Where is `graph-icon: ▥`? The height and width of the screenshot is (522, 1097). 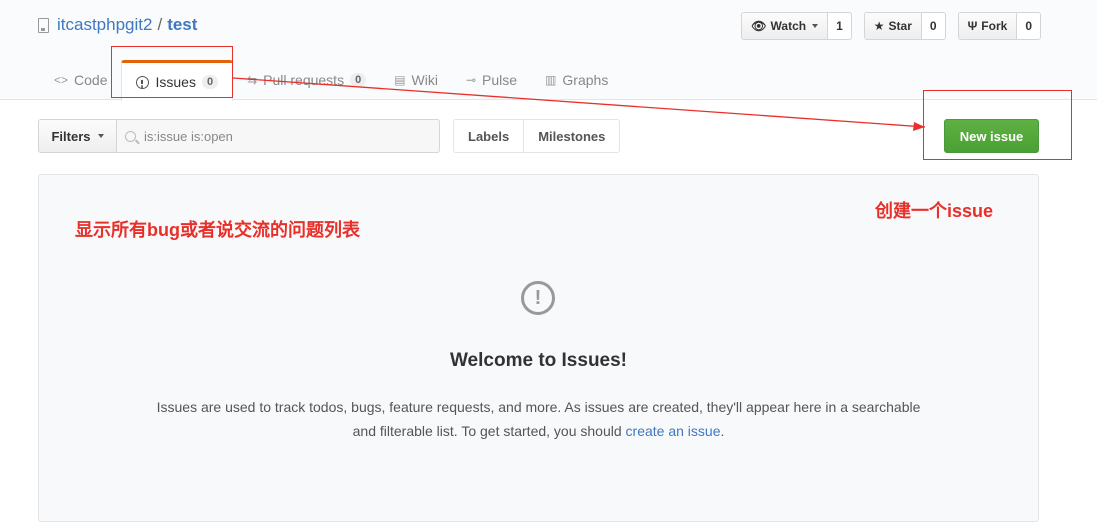 graph-icon: ▥ is located at coordinates (551, 80).